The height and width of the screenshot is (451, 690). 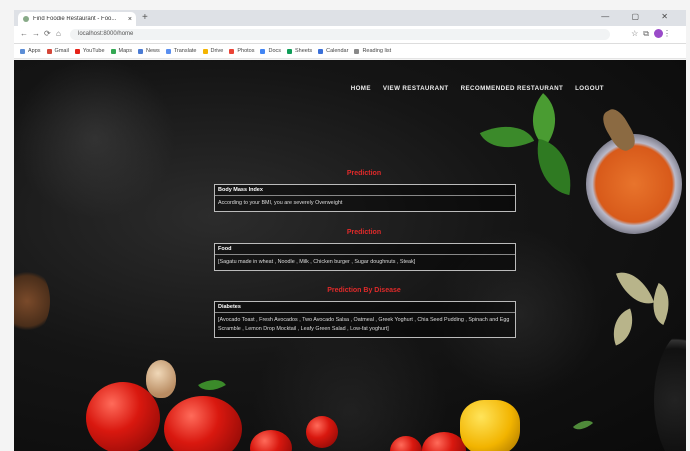 I want to click on bookmark-item: Apps, so click(x=30, y=51).